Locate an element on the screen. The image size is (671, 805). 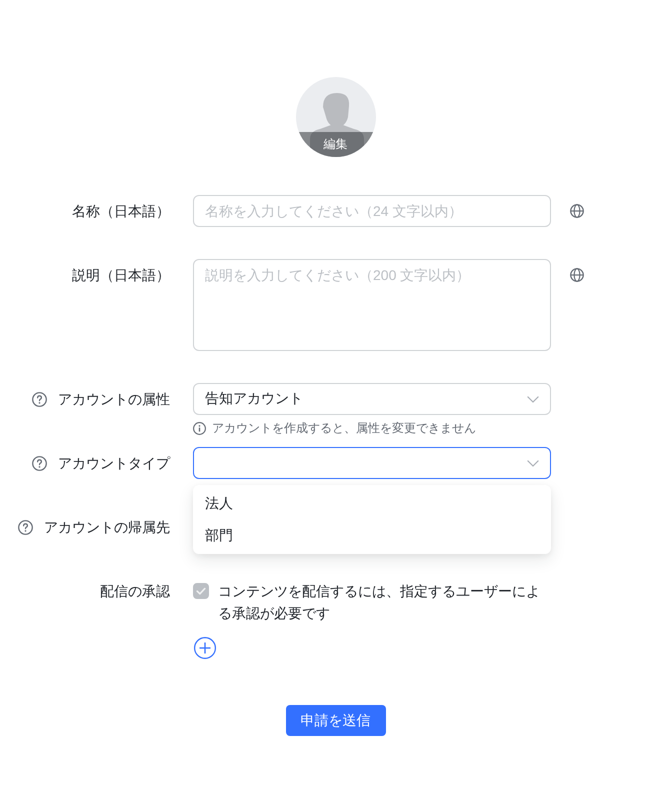
field-label: アカウントタイプ is located at coordinates (114, 463).